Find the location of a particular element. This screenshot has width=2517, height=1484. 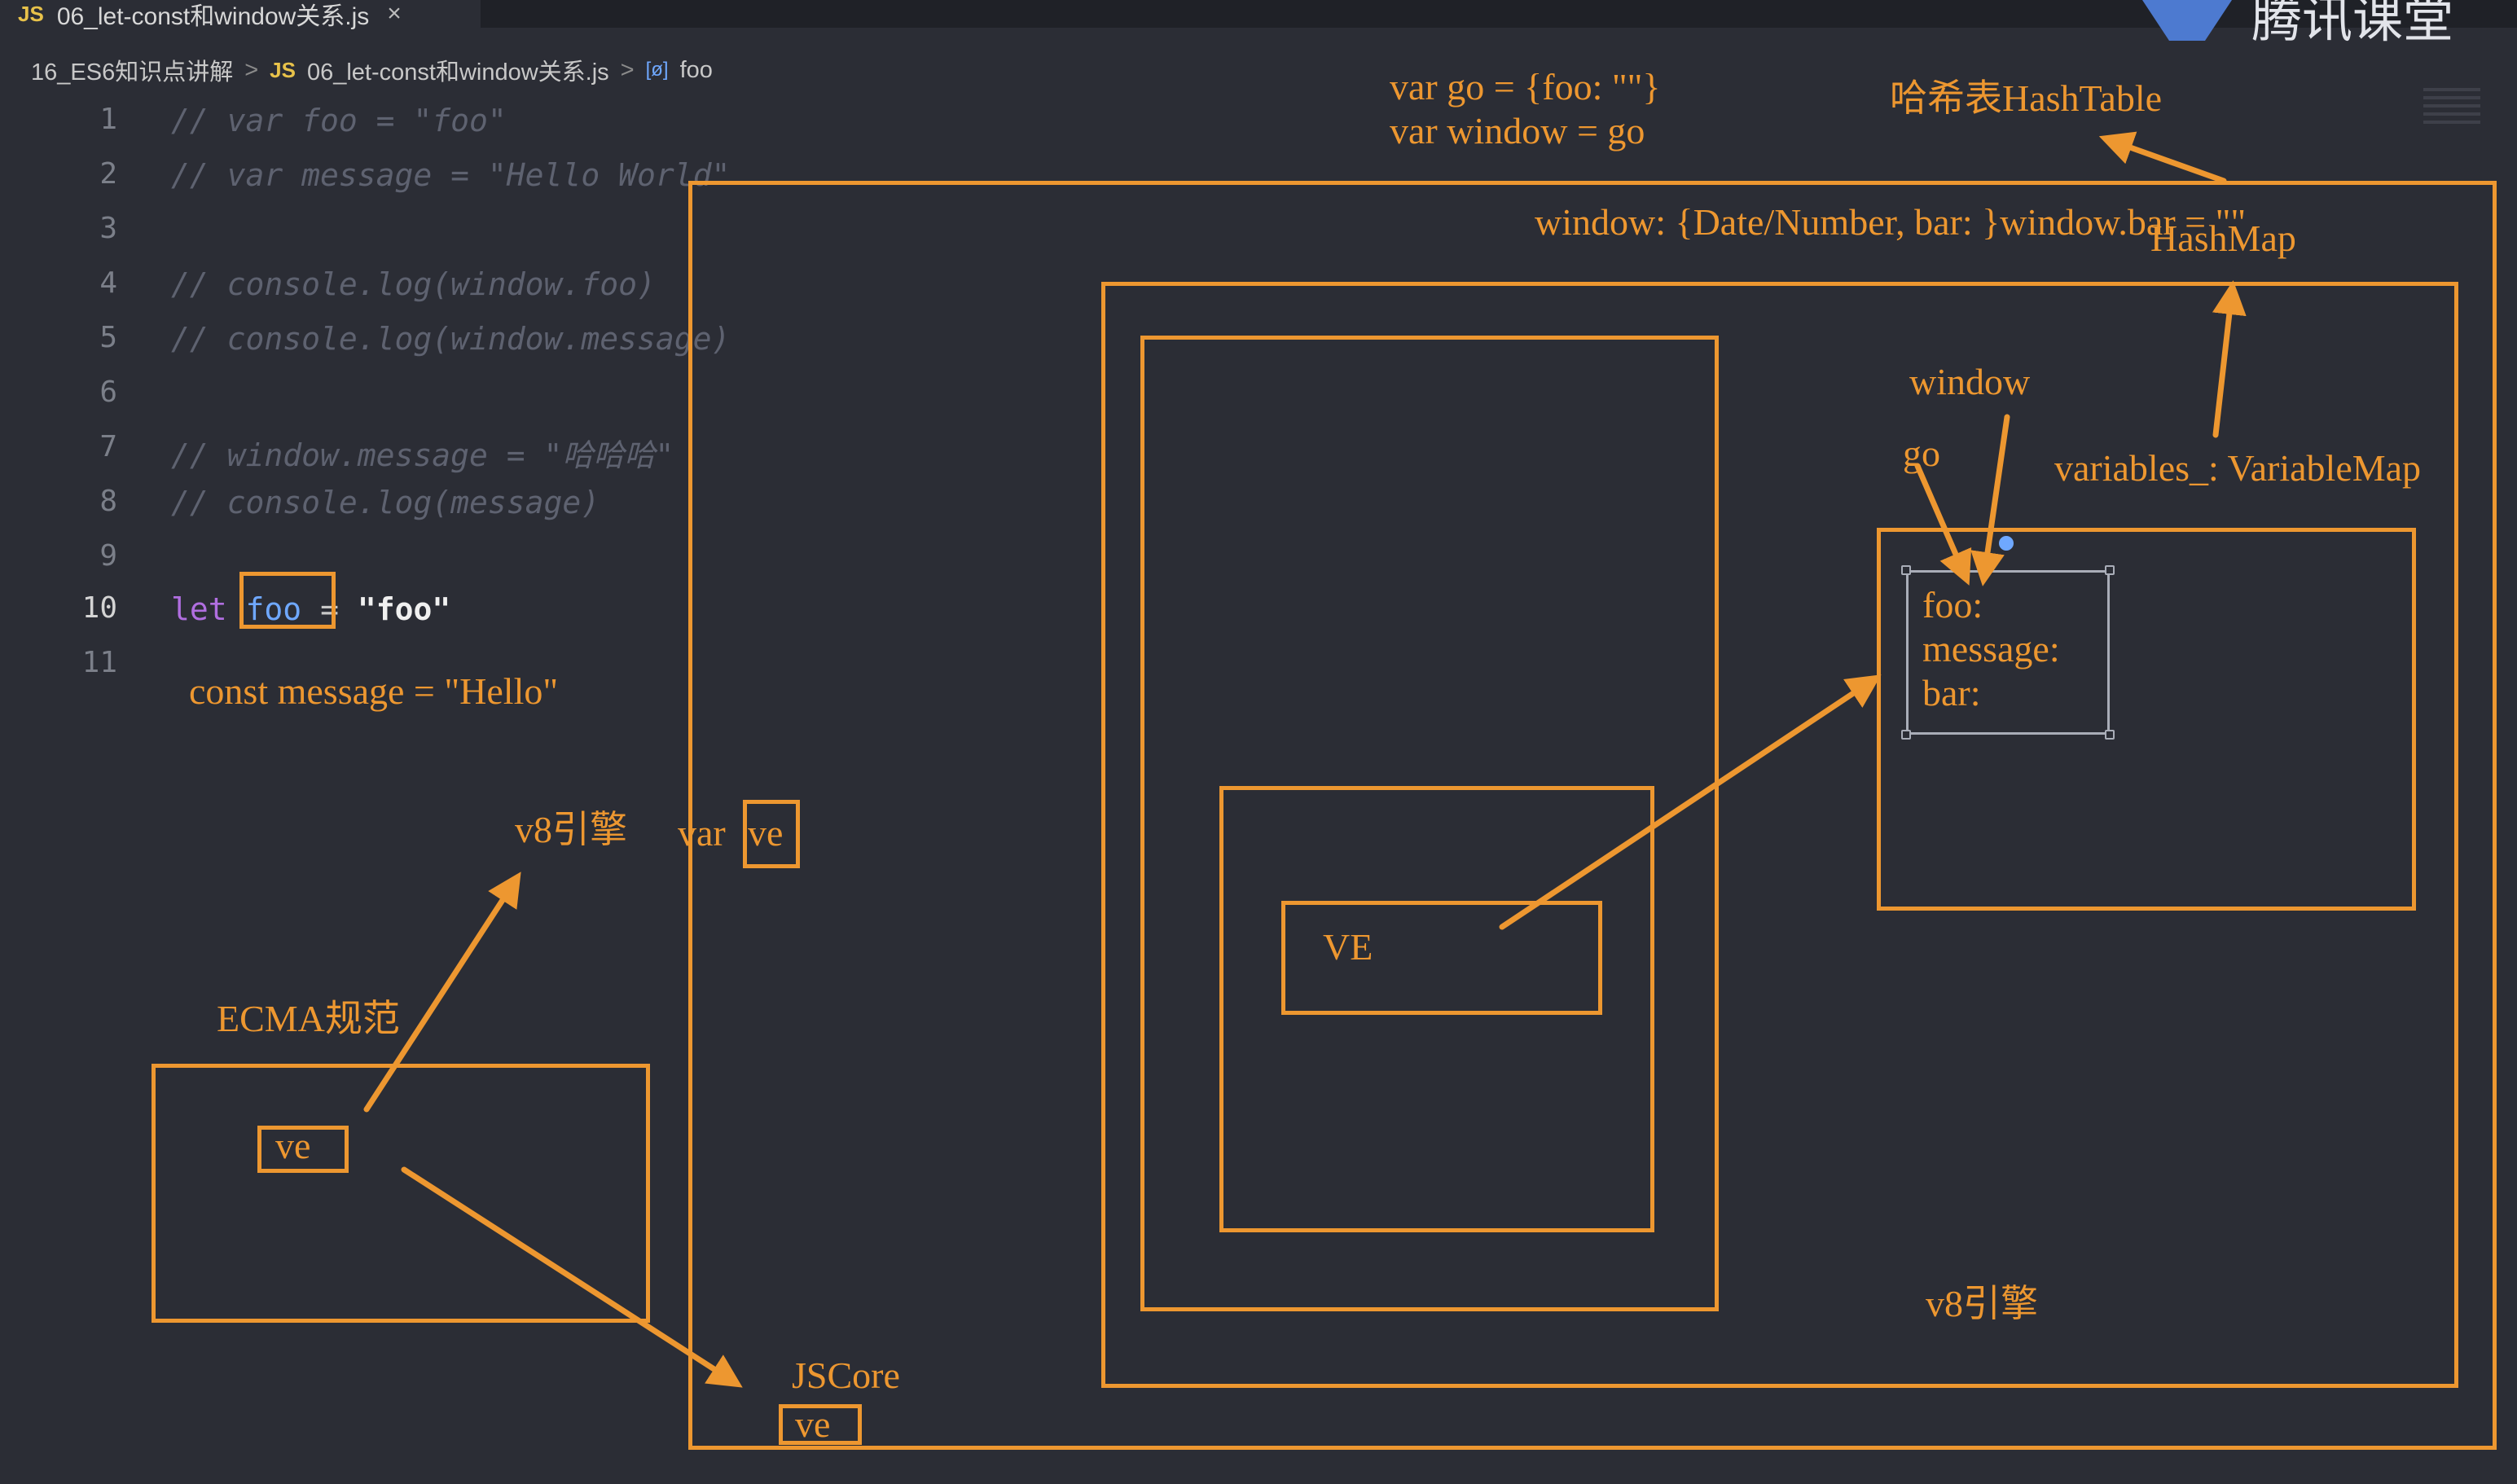

note-foo-key: foo: is located at coordinates (1952, 605).